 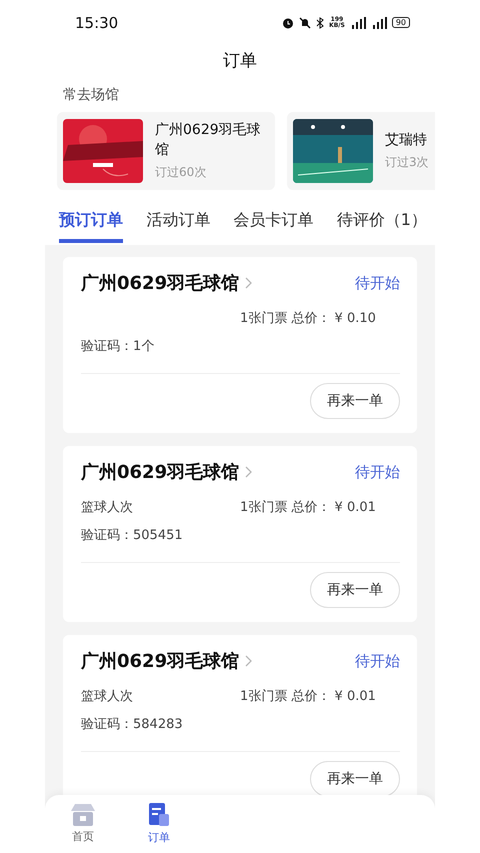 I want to click on section-heading: 常去场馆, so click(x=91, y=95).